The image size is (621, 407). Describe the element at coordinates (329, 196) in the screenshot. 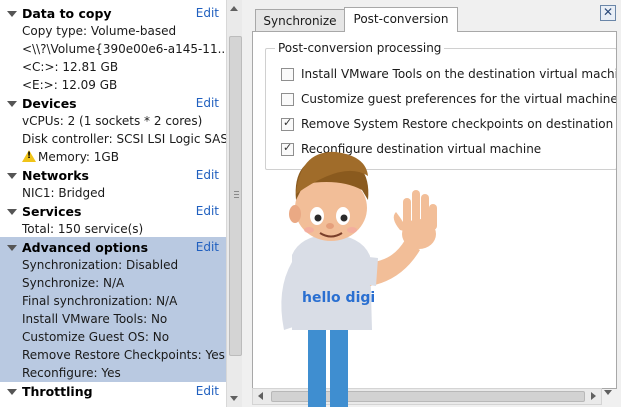

I see `mascot-head` at that location.